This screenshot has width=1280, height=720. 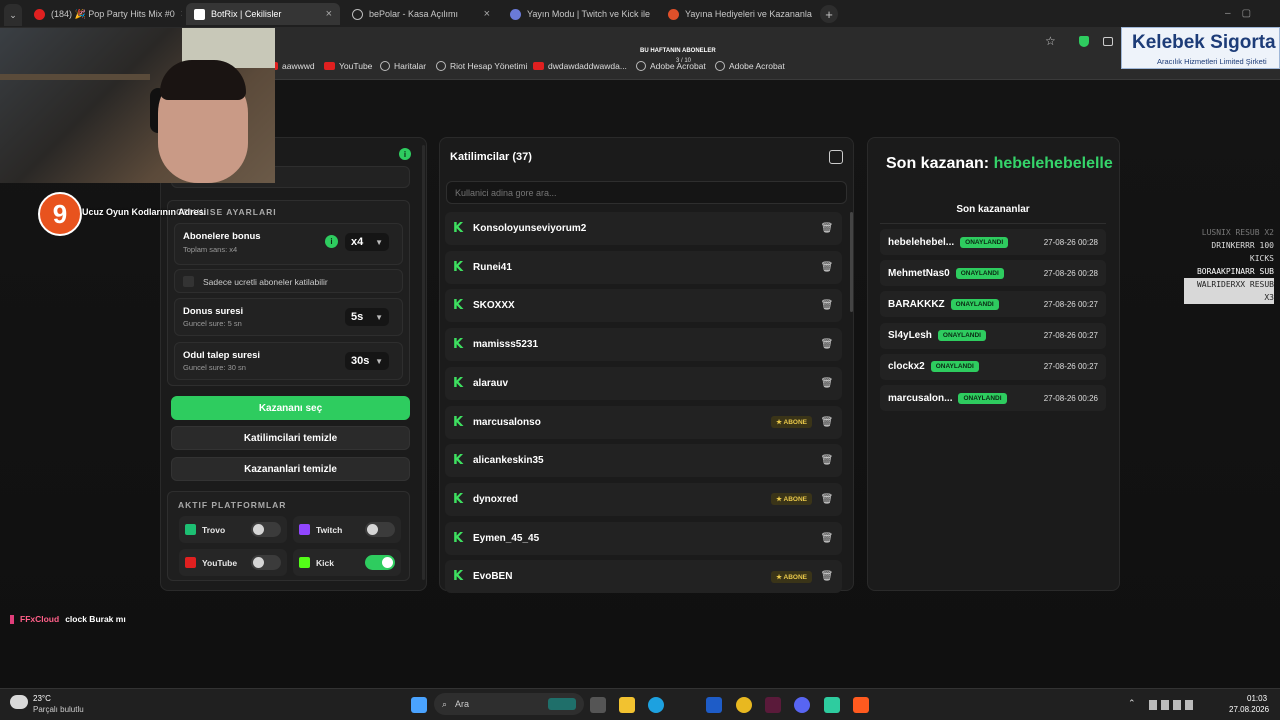 I want to click on tab-bepolar: bePolar - Kasa Açılımı ×, so click(x=421, y=14).